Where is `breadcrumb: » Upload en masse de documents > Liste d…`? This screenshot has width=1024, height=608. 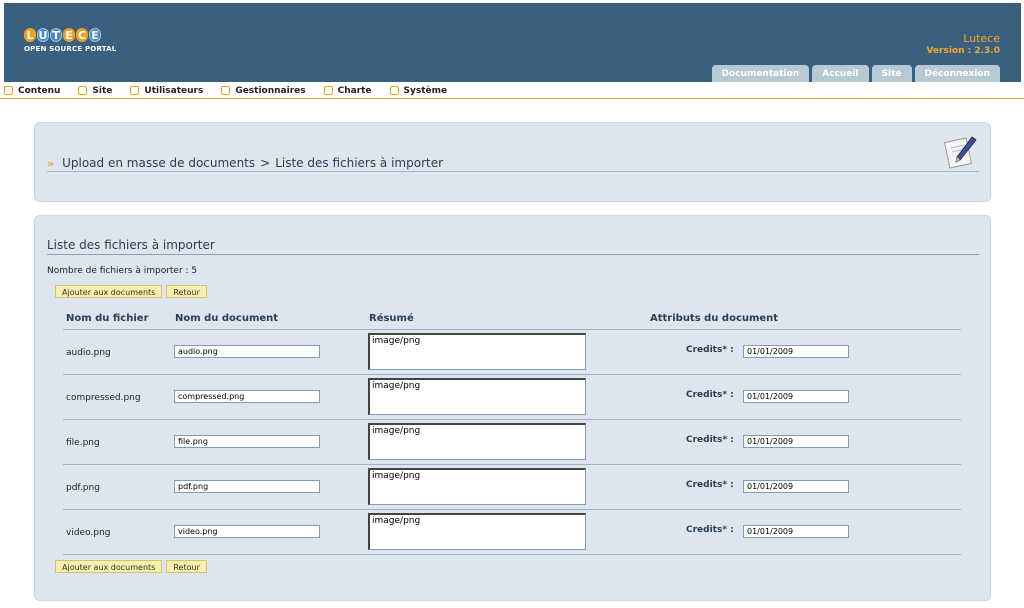 breadcrumb: » Upload en masse de documents > Liste d… is located at coordinates (513, 163).